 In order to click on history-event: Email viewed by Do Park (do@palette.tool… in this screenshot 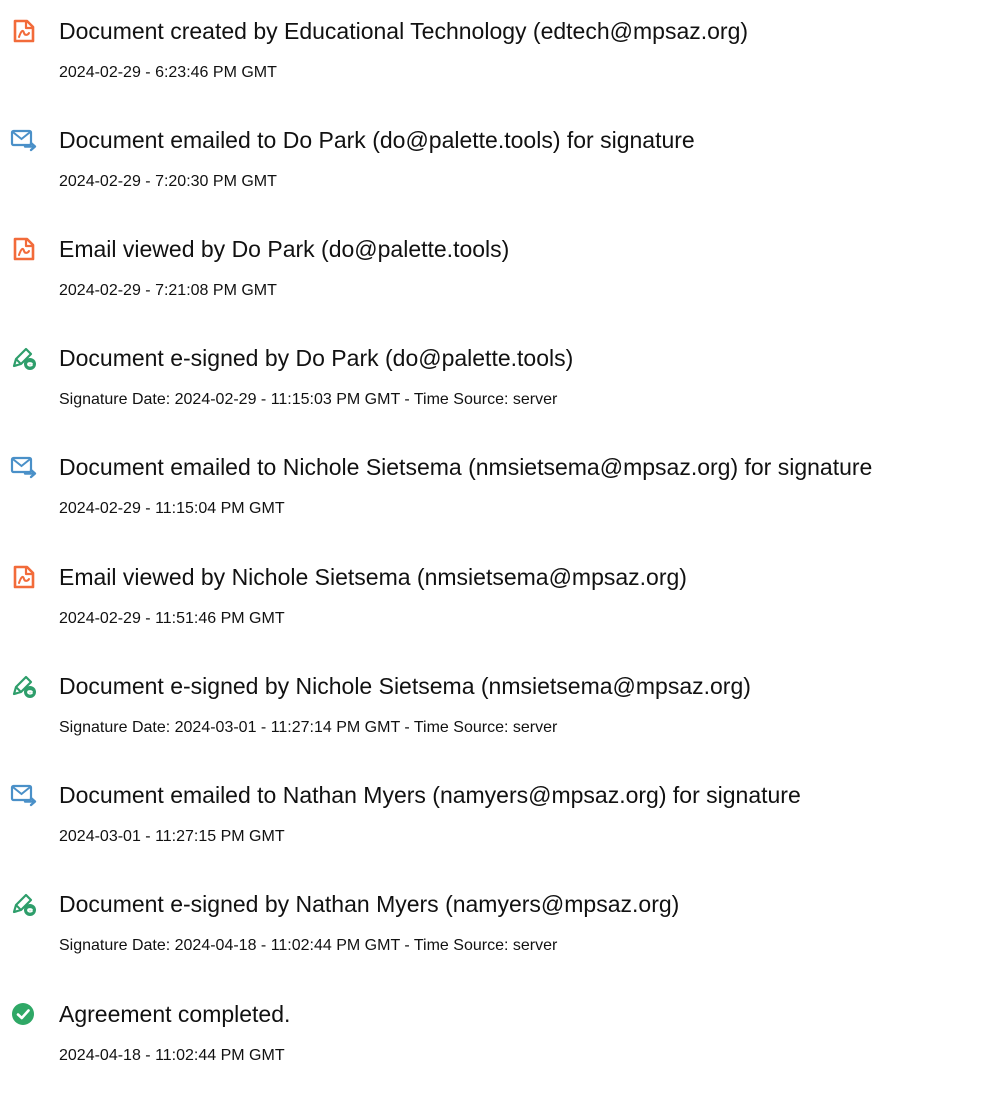, I will do `click(501, 275)`.